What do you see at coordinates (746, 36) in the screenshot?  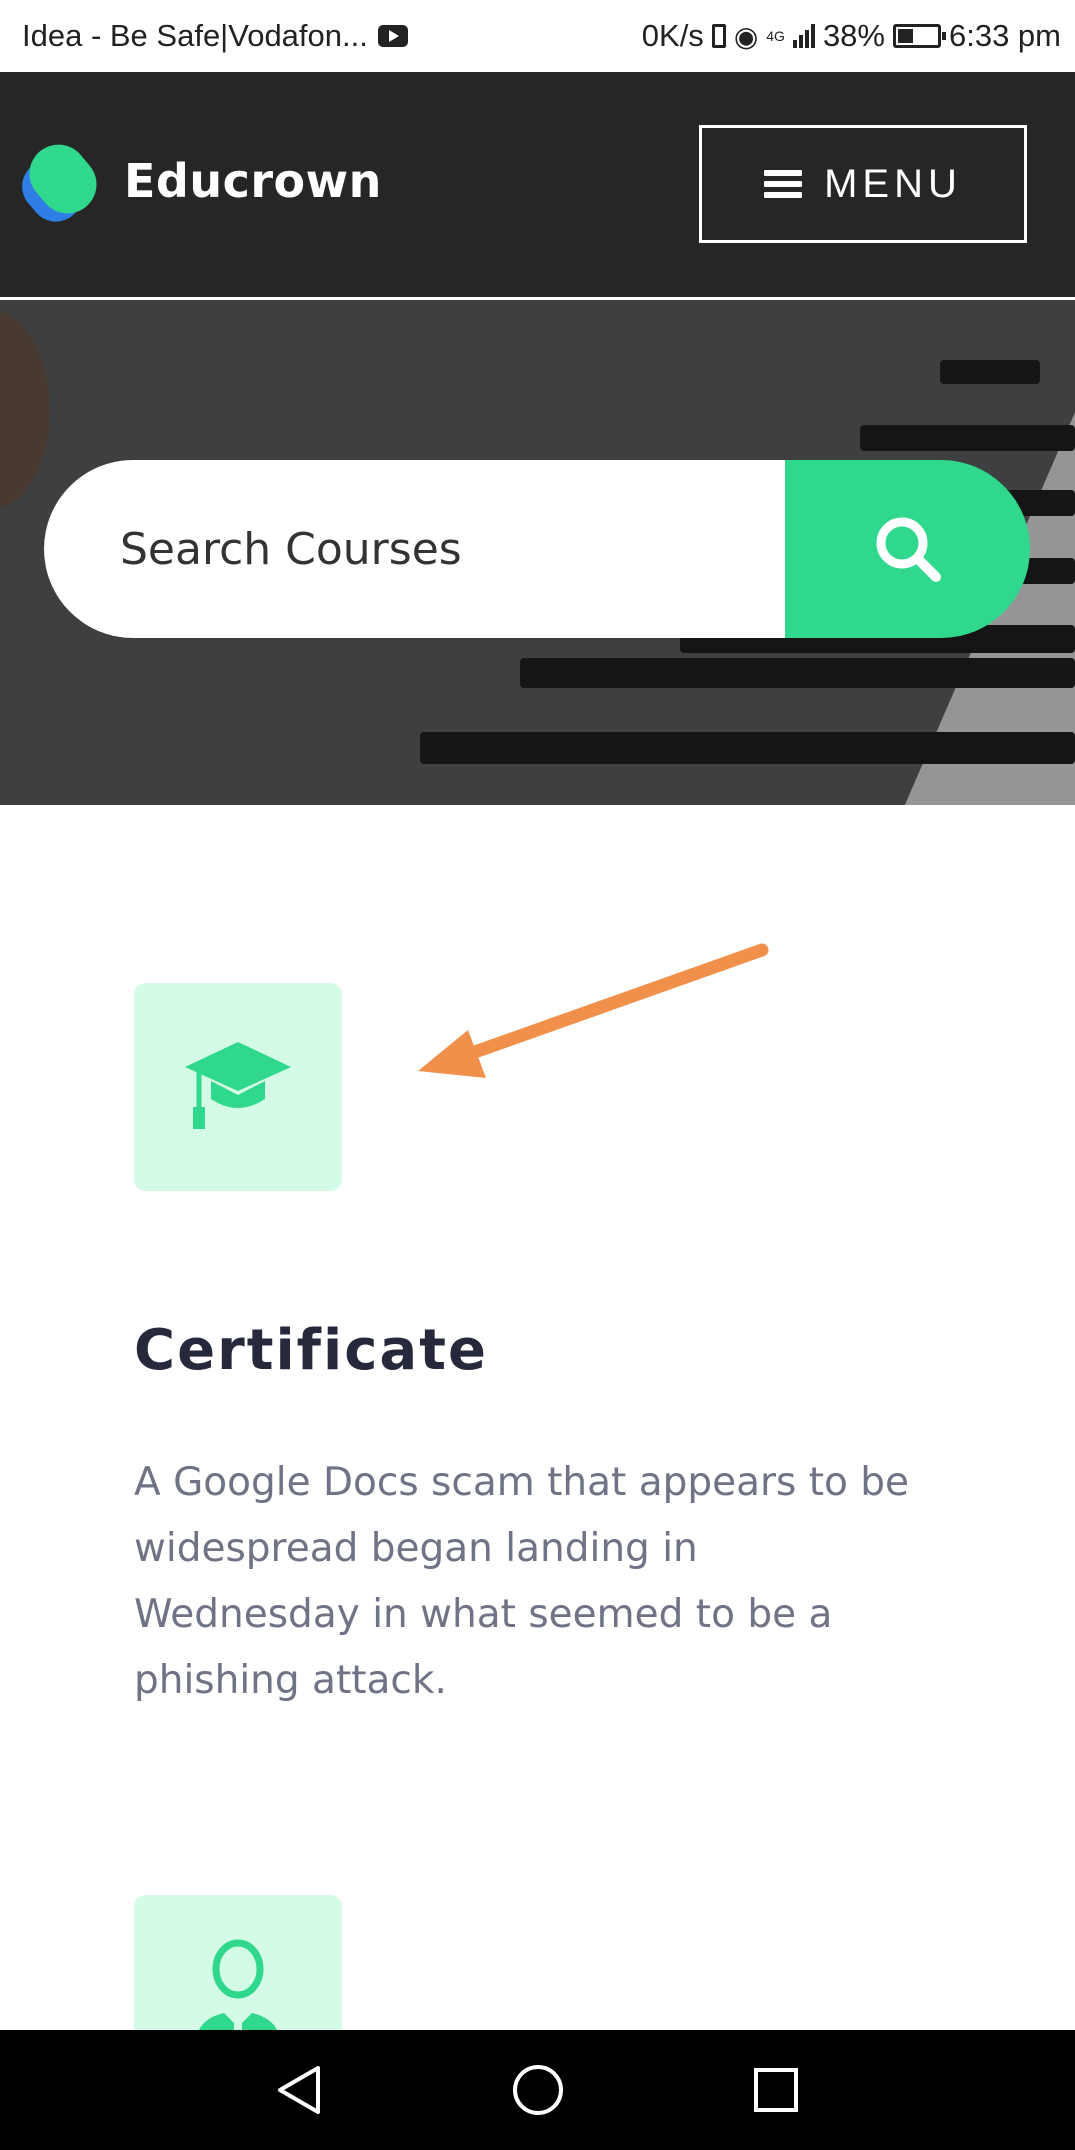 I see `eye-comfort-icon: ◉` at bounding box center [746, 36].